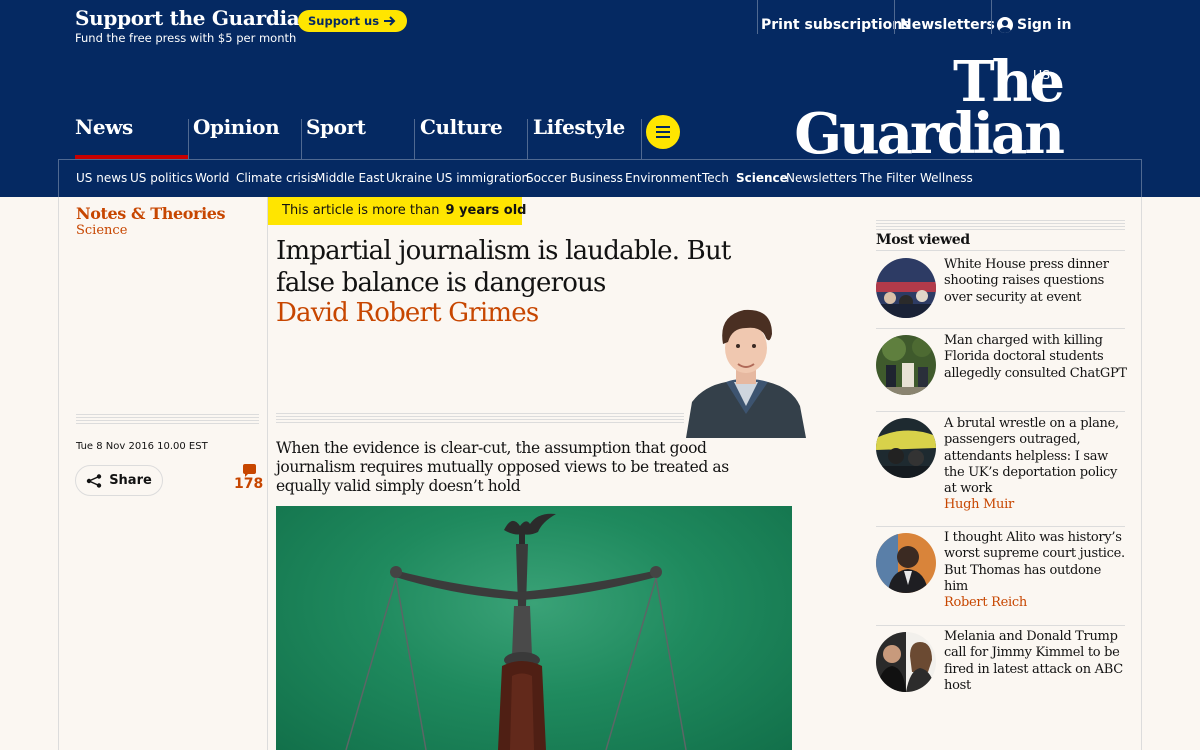 Image resolution: width=1200 pixels, height=750 pixels. What do you see at coordinates (186, 38) in the screenshot?
I see `support-subtitle: Fund the free press with $5 per month` at bounding box center [186, 38].